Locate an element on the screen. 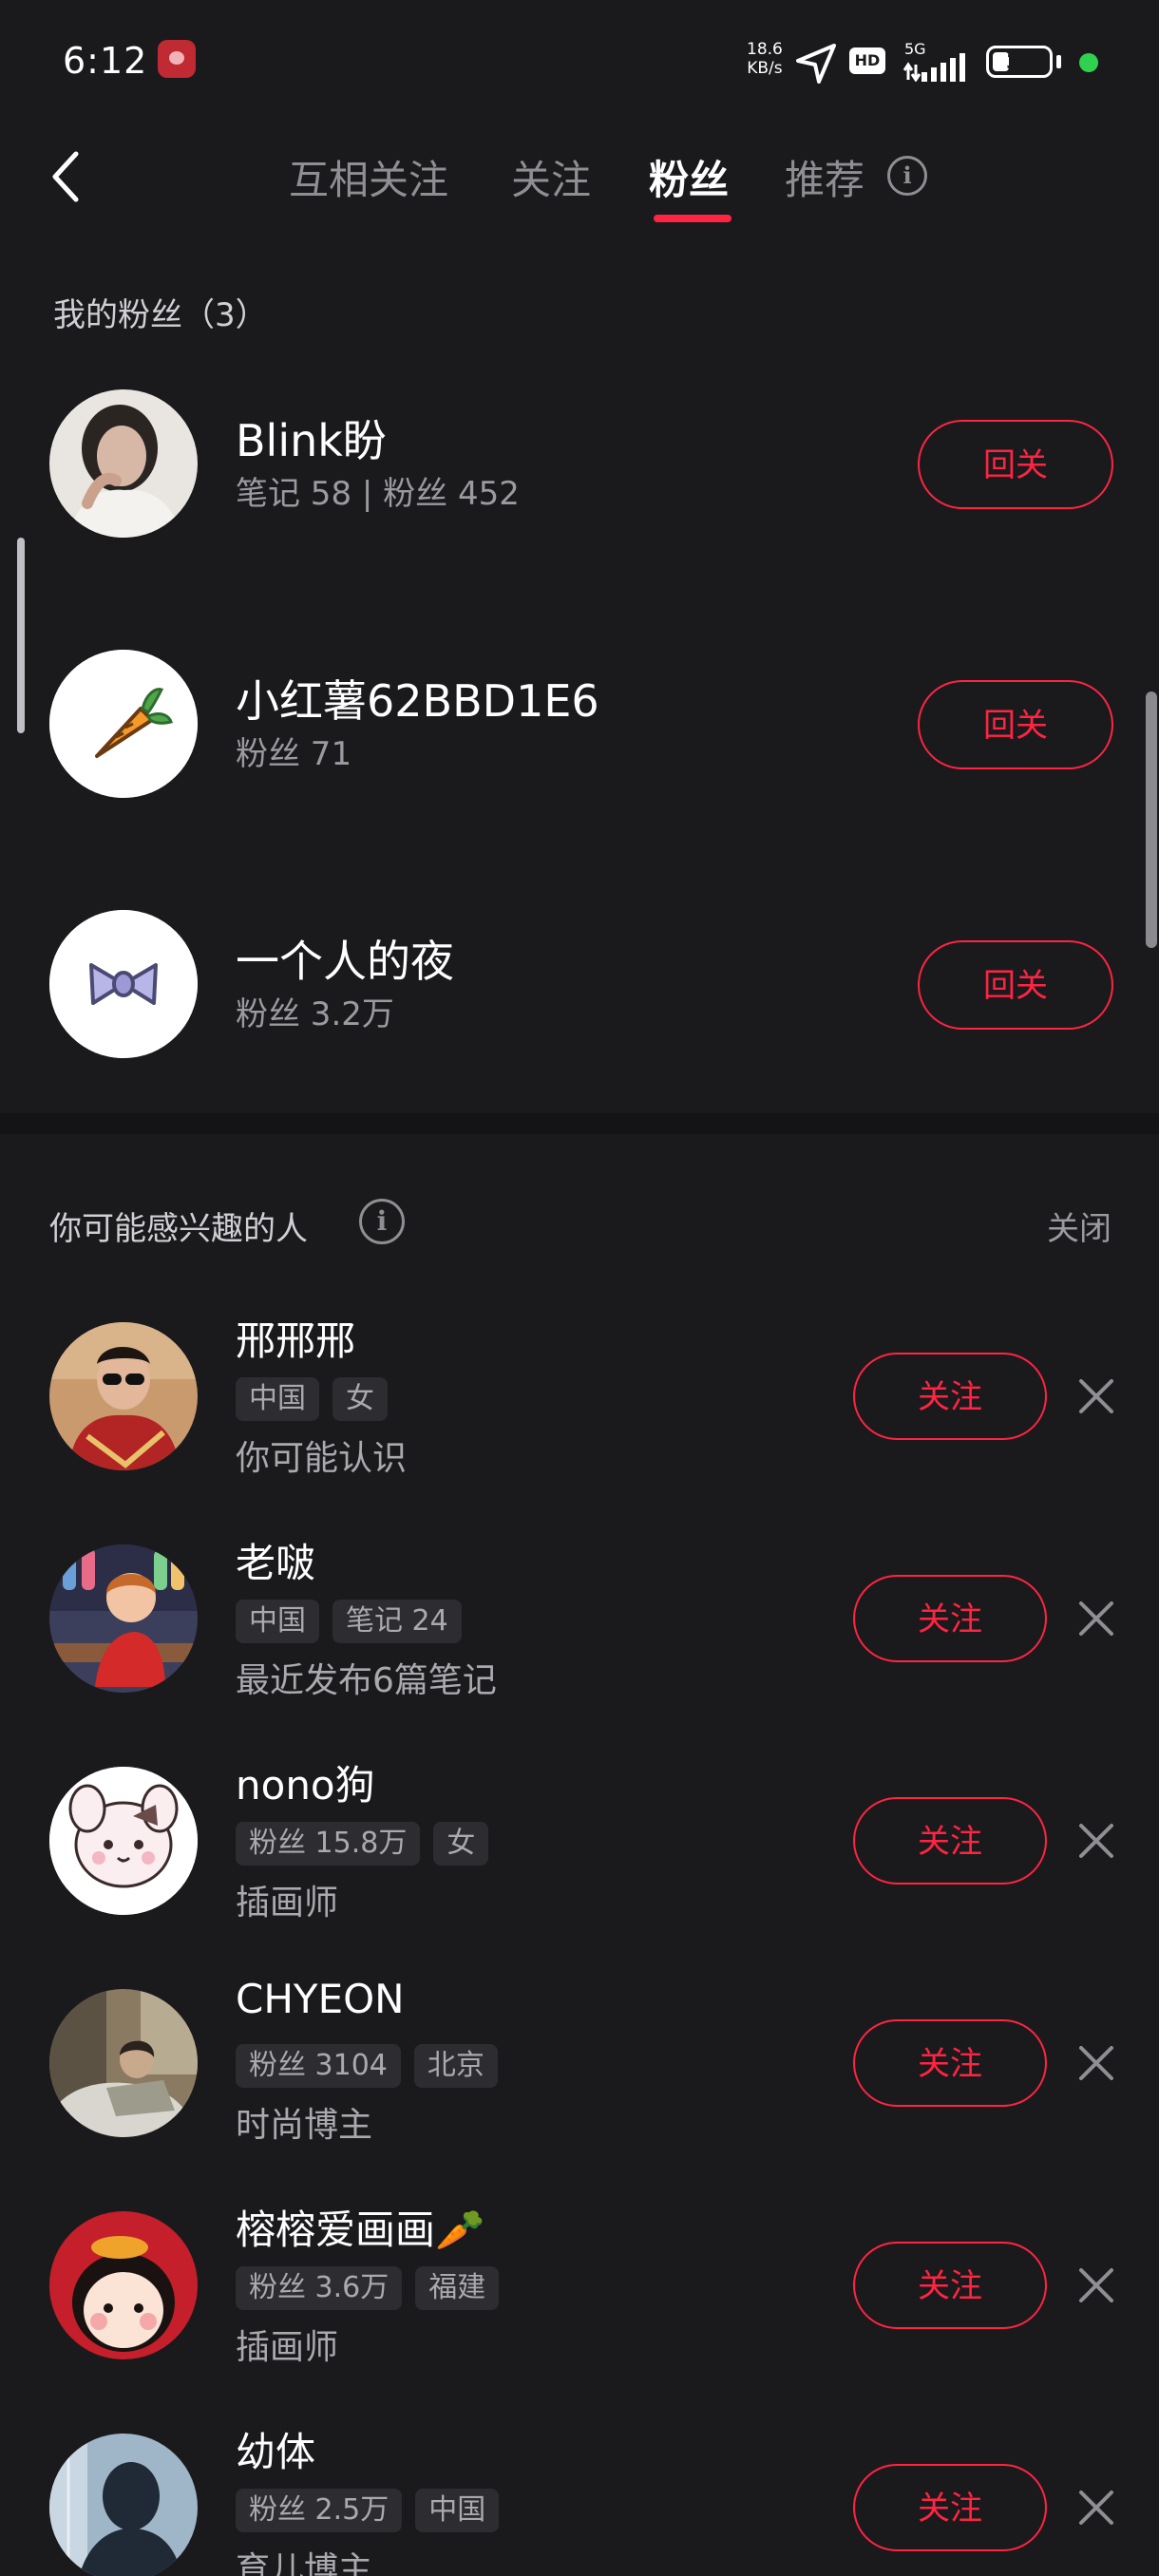  fan-meta: 笔记 58 | 粉丝 452 is located at coordinates (378, 494).